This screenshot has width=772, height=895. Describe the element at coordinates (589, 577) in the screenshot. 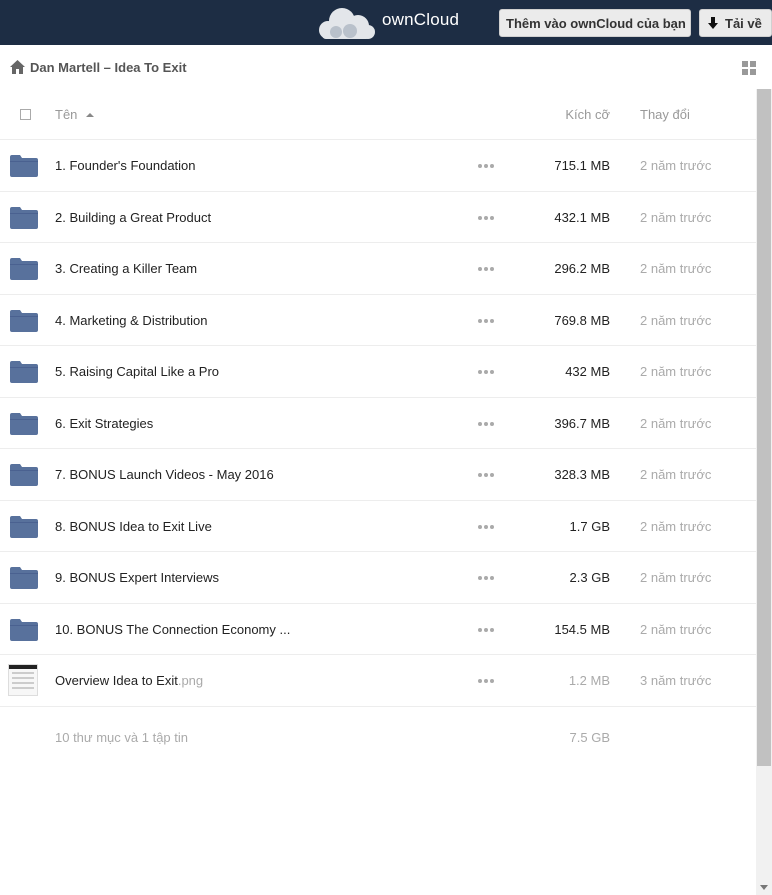

I see `file-size: 2.3 GB` at that location.